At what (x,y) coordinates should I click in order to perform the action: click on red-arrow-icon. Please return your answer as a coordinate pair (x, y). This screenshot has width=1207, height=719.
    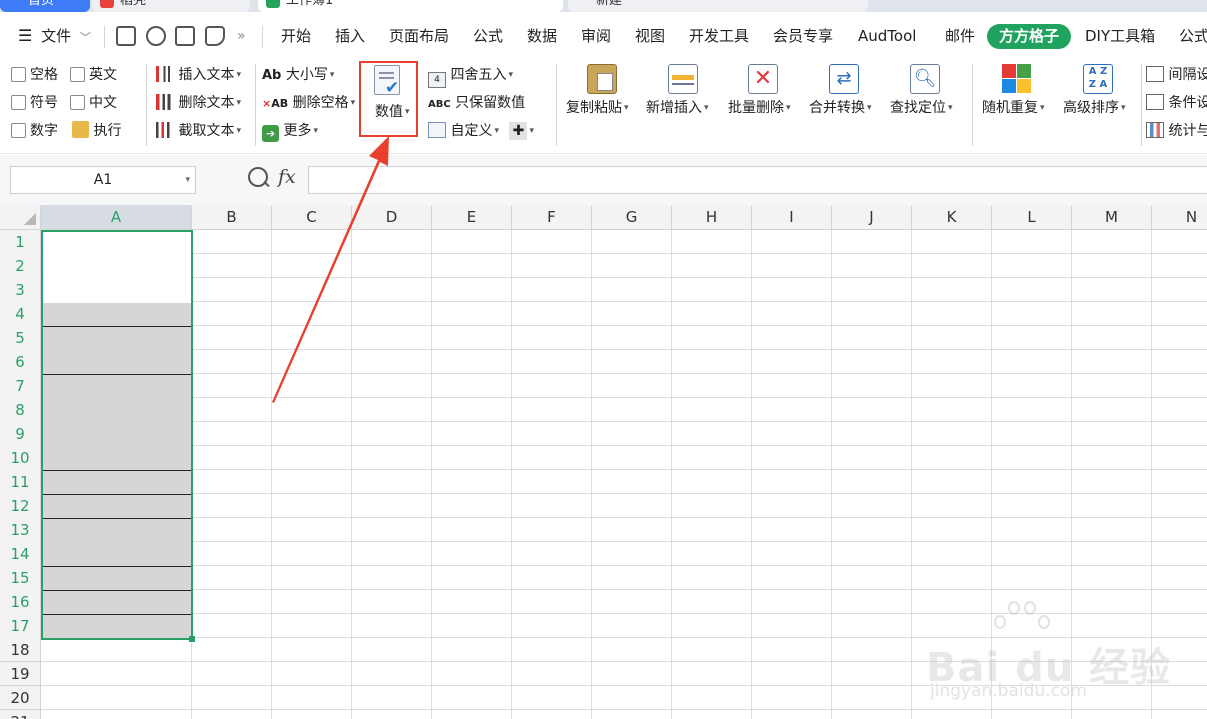
    Looking at the image, I should click on (330, 269).